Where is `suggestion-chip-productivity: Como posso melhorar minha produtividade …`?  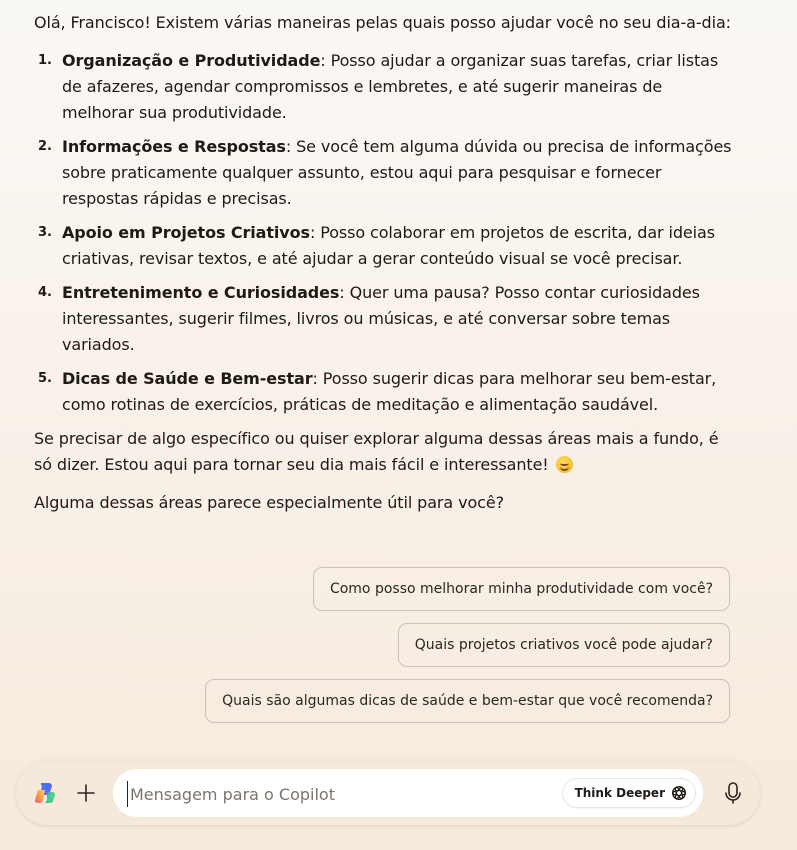 suggestion-chip-productivity: Como posso melhorar minha produtividade … is located at coordinates (521, 589).